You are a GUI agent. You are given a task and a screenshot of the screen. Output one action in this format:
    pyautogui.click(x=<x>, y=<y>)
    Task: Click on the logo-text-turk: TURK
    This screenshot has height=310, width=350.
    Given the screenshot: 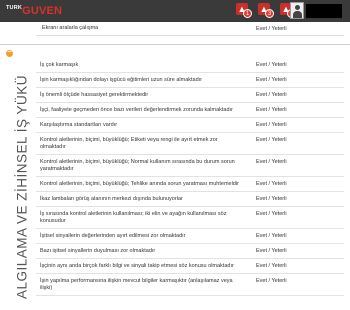 What is the action you would take?
    pyautogui.click(x=14, y=8)
    